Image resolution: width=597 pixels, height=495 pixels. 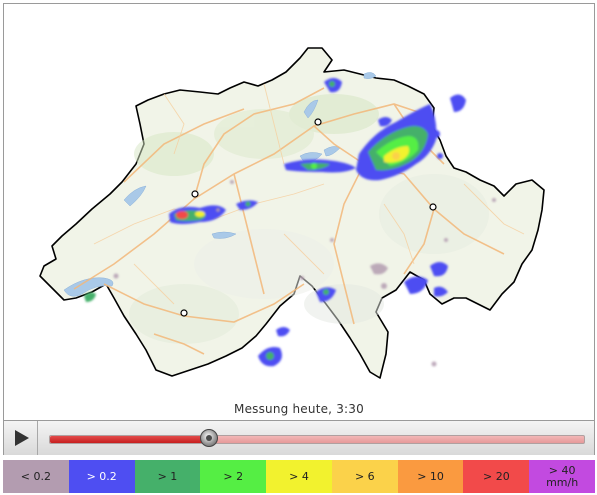 I want to click on precipitation-legend: < 0.2 > 0.2 > 1 > 2 > 4 > 6 > 10 > 20 > 40 mm/h, so click(x=299, y=476).